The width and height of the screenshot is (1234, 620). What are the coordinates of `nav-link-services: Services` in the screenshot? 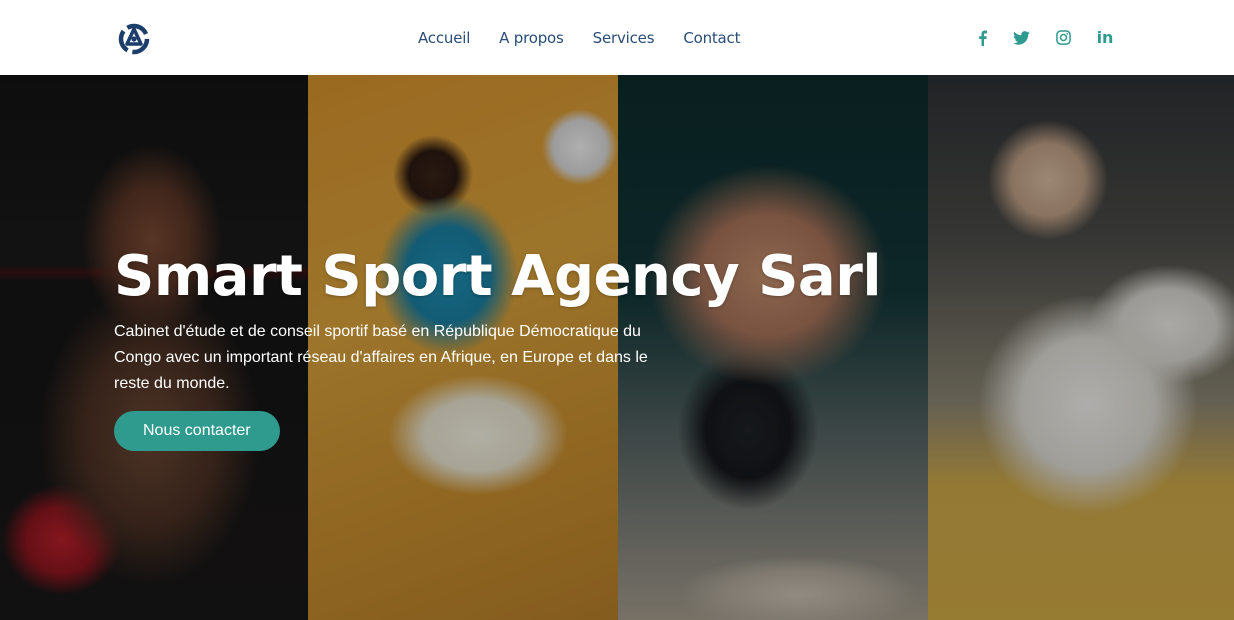 It's located at (624, 38).